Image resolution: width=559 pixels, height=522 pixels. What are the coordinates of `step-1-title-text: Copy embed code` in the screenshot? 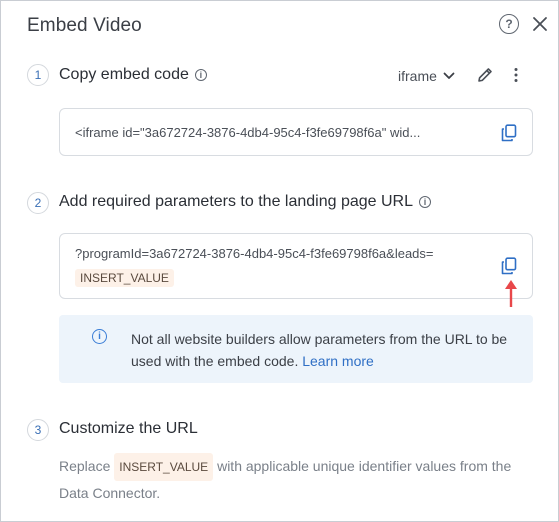 It's located at (124, 74).